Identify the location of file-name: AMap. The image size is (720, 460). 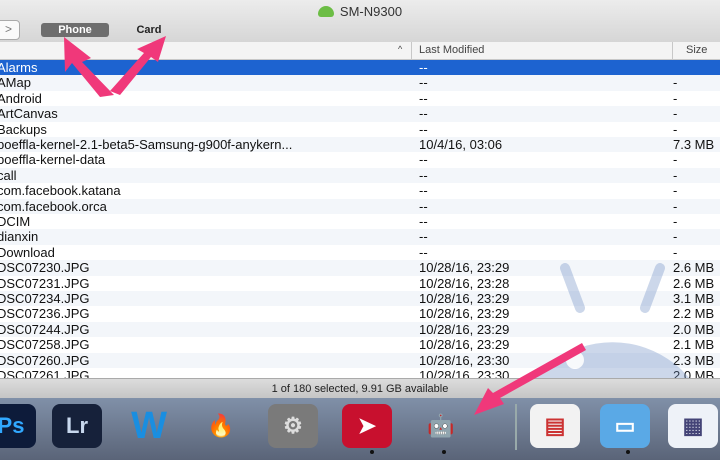
(15, 83).